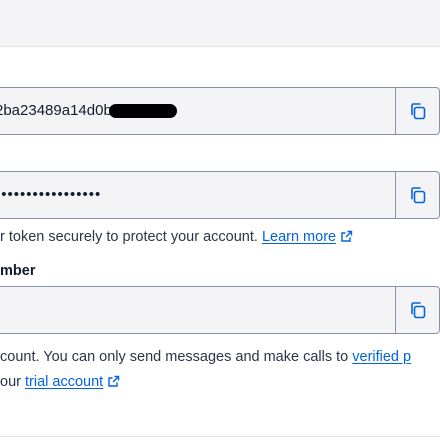 The height and width of the screenshot is (440, 440). Describe the element at coordinates (220, 111) in the screenshot. I see `account-sid-field: 2ba23489a14d0b` at that location.